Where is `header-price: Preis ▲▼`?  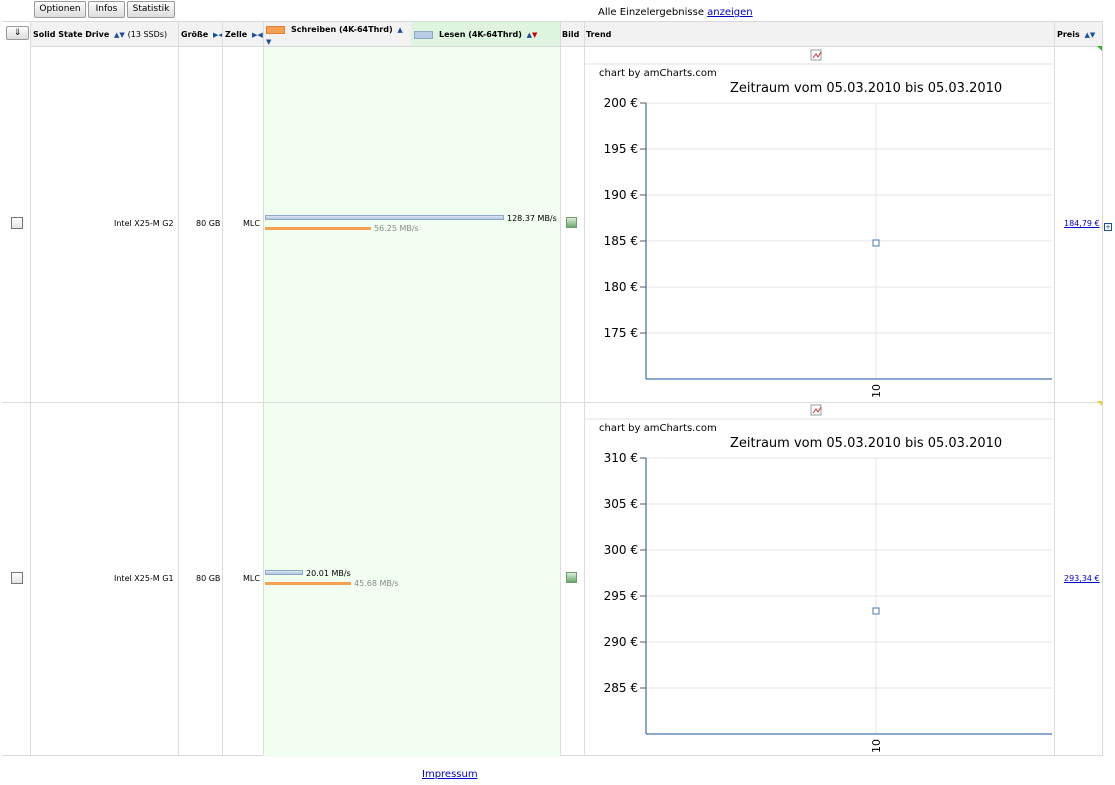 header-price: Preis ▲▼ is located at coordinates (1078, 34).